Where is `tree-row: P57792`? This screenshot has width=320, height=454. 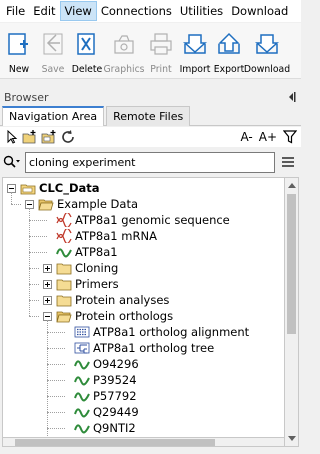
tree-row: P57792 is located at coordinates (99, 396).